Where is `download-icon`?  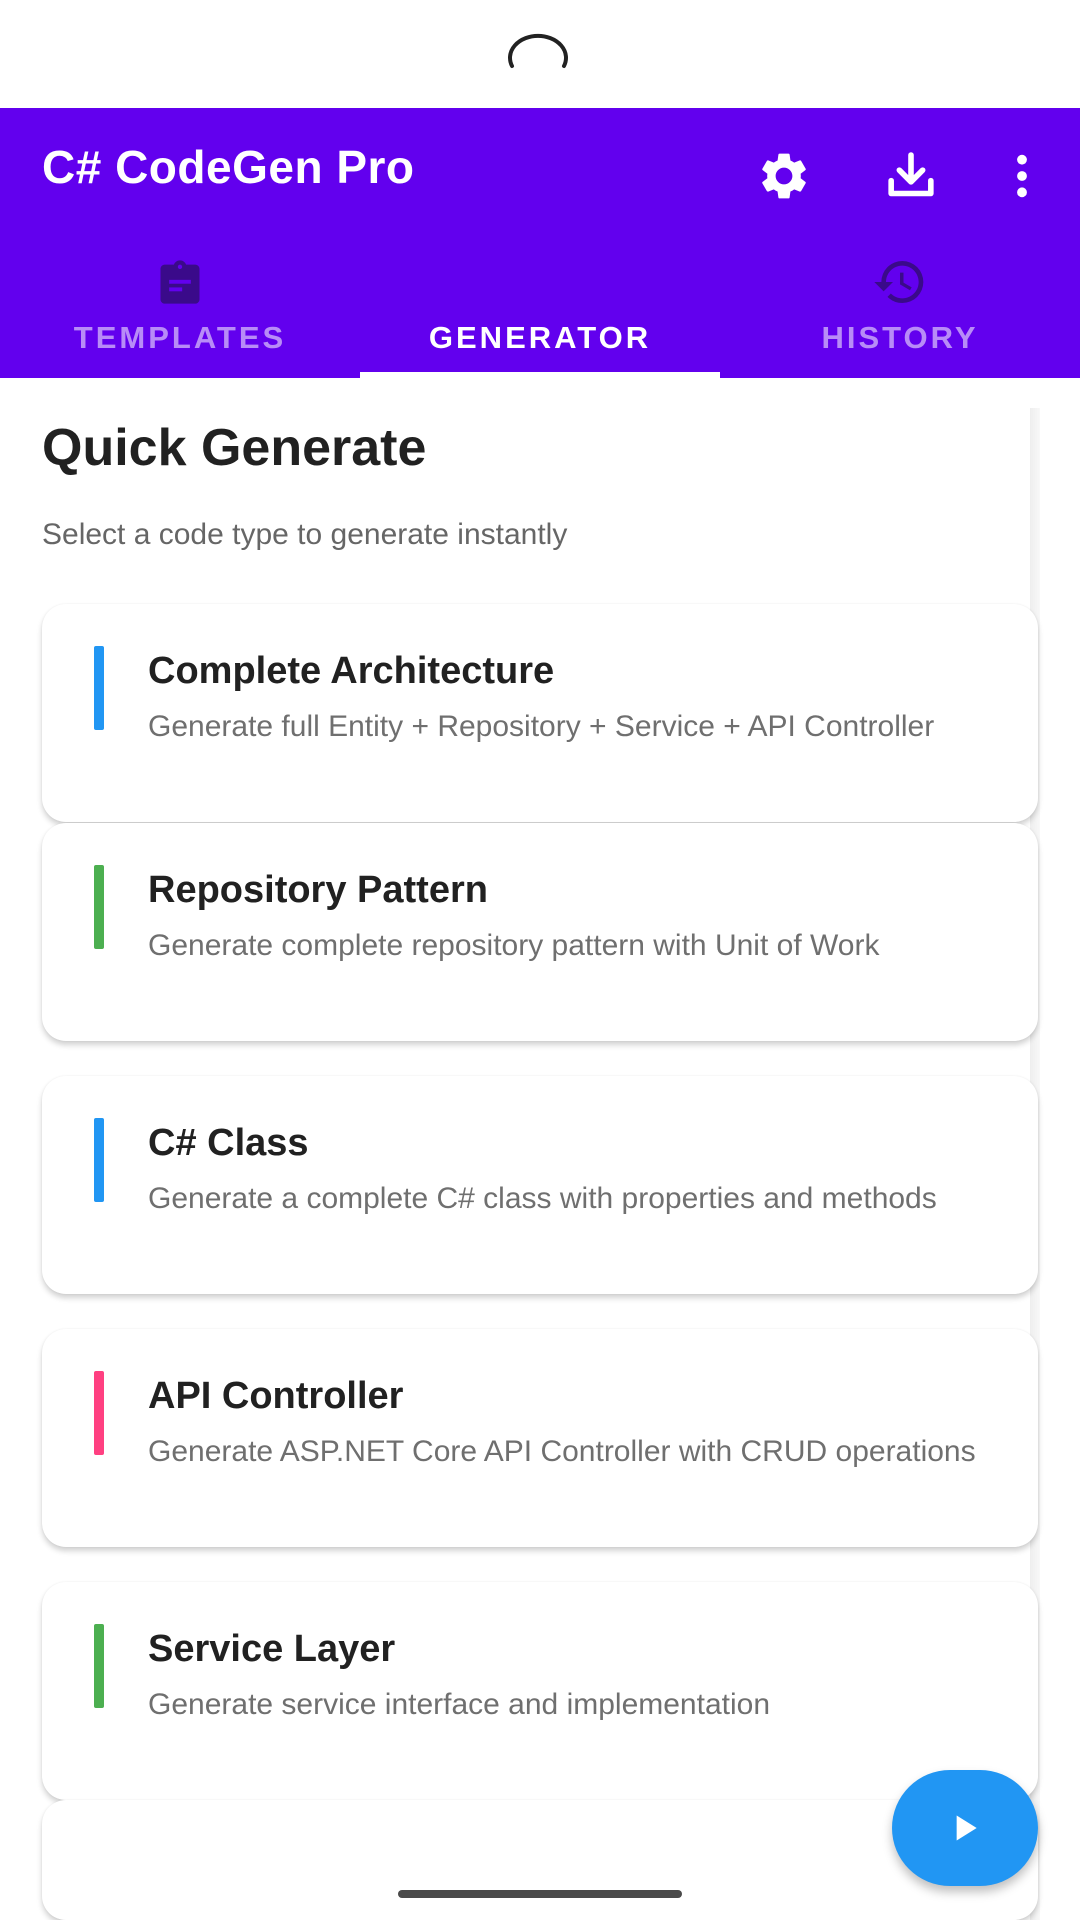 download-icon is located at coordinates (911, 174).